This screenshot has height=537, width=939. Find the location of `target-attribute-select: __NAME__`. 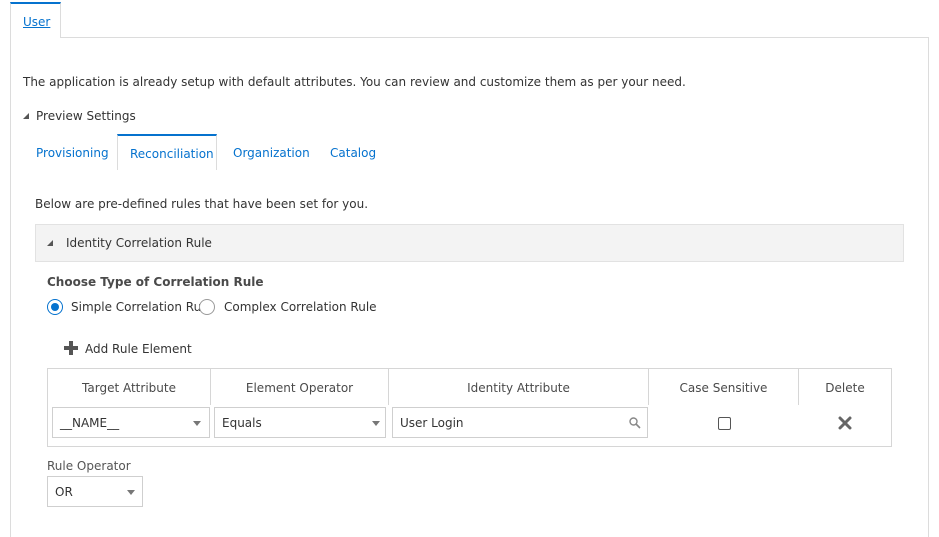

target-attribute-select: __NAME__ is located at coordinates (131, 422).